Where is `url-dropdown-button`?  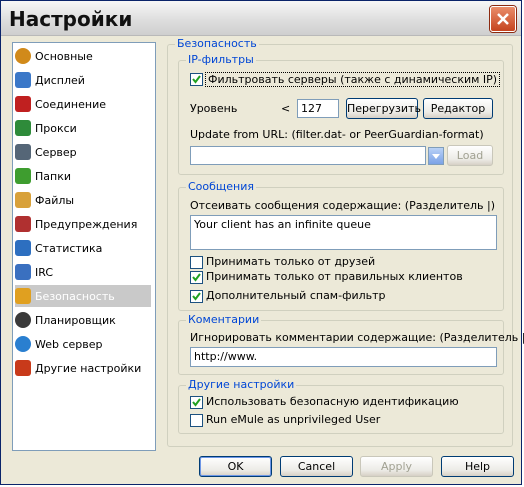 url-dropdown-button is located at coordinates (436, 156).